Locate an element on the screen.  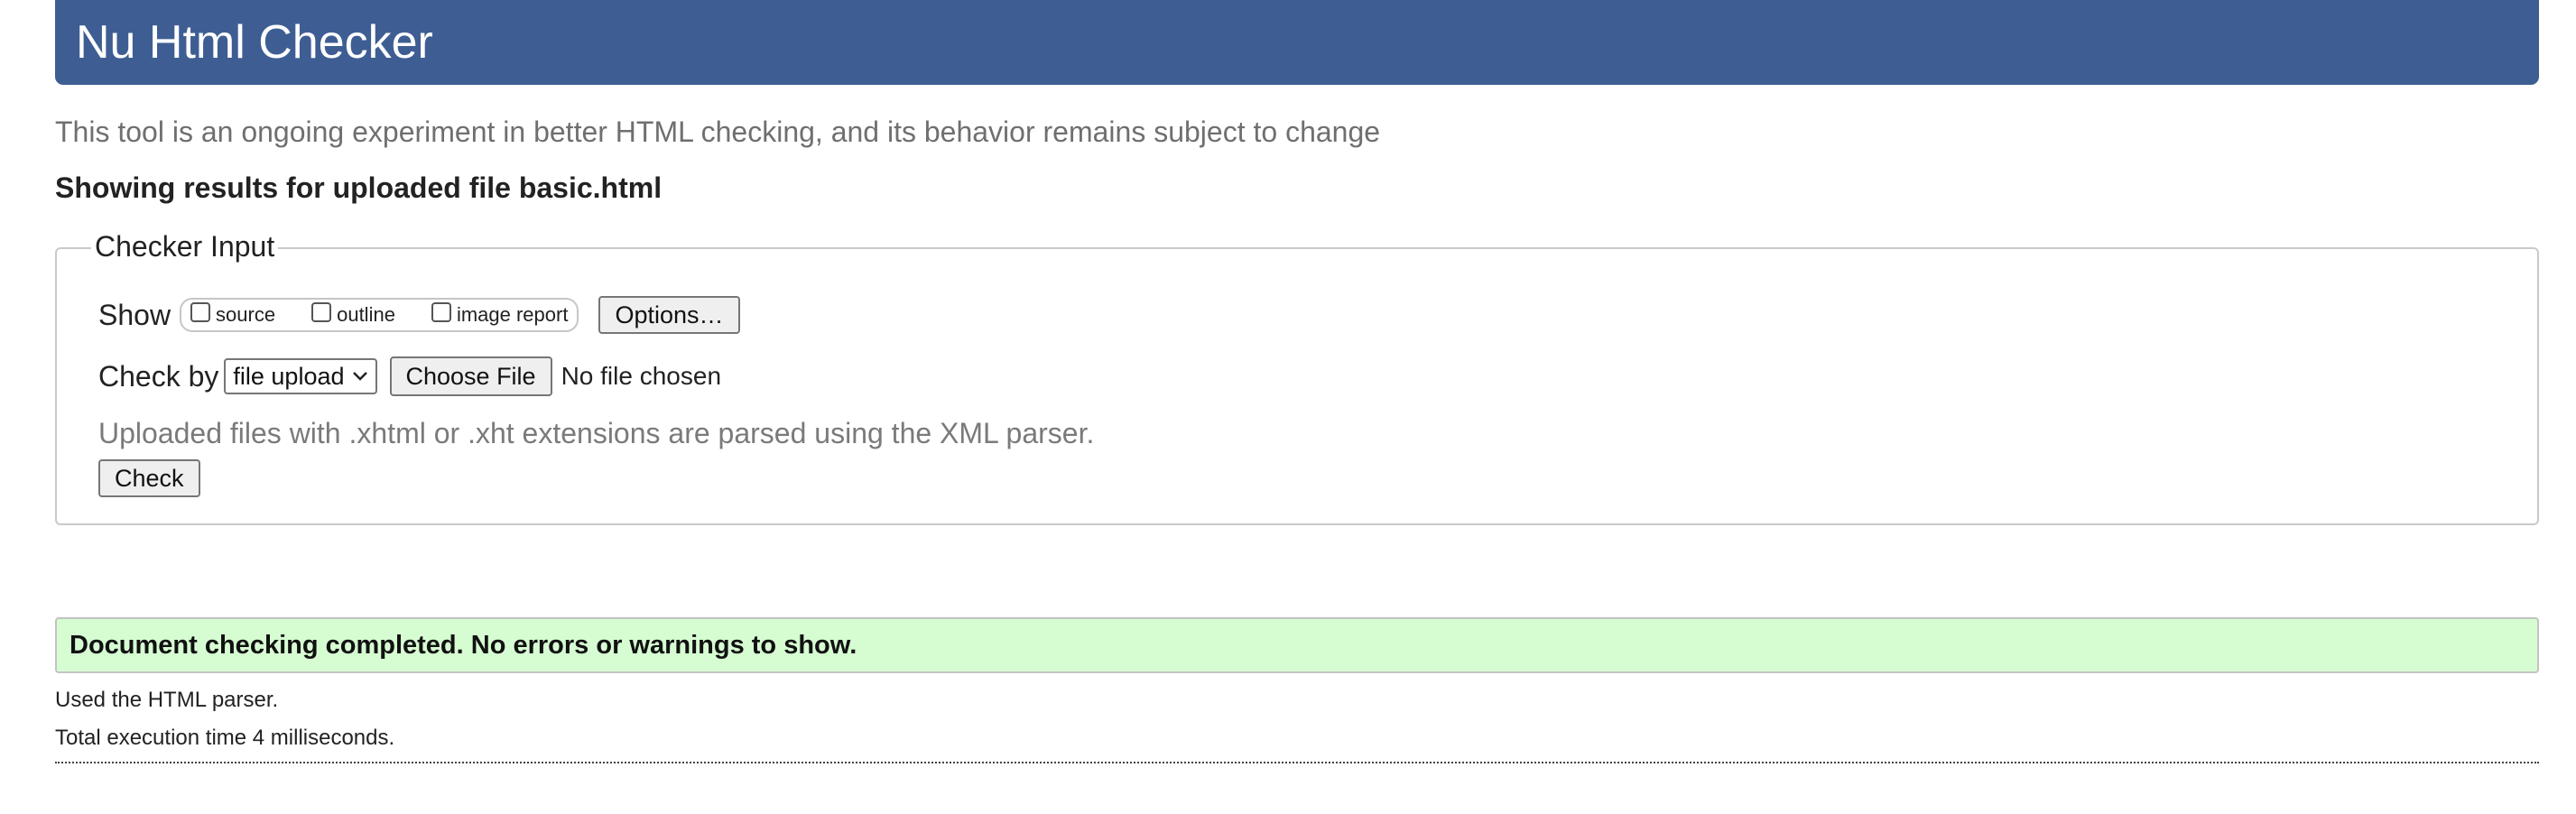
source-checkbox is located at coordinates (200, 312).